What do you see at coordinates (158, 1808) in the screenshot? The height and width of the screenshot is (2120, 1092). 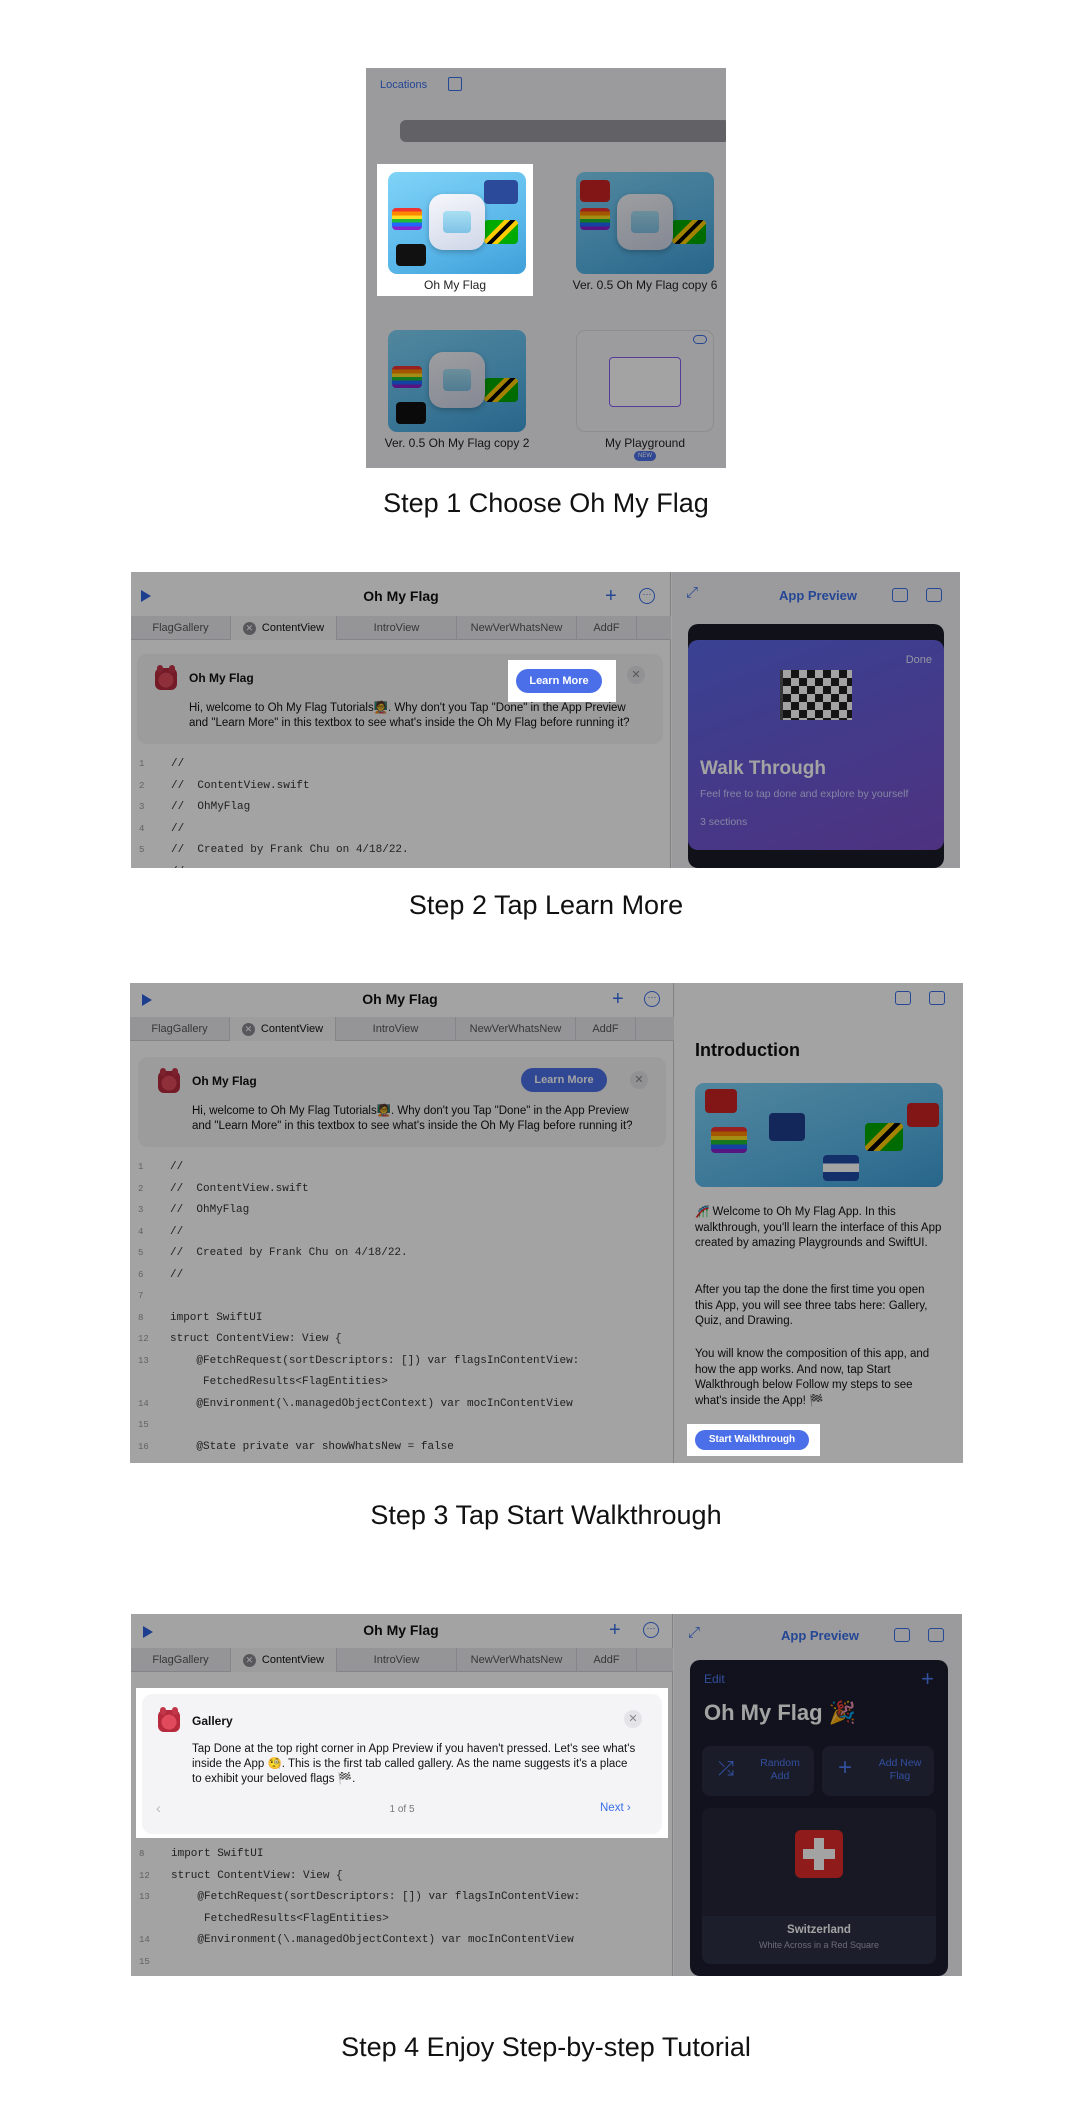 I see `prev-chevron-icon: ‹` at bounding box center [158, 1808].